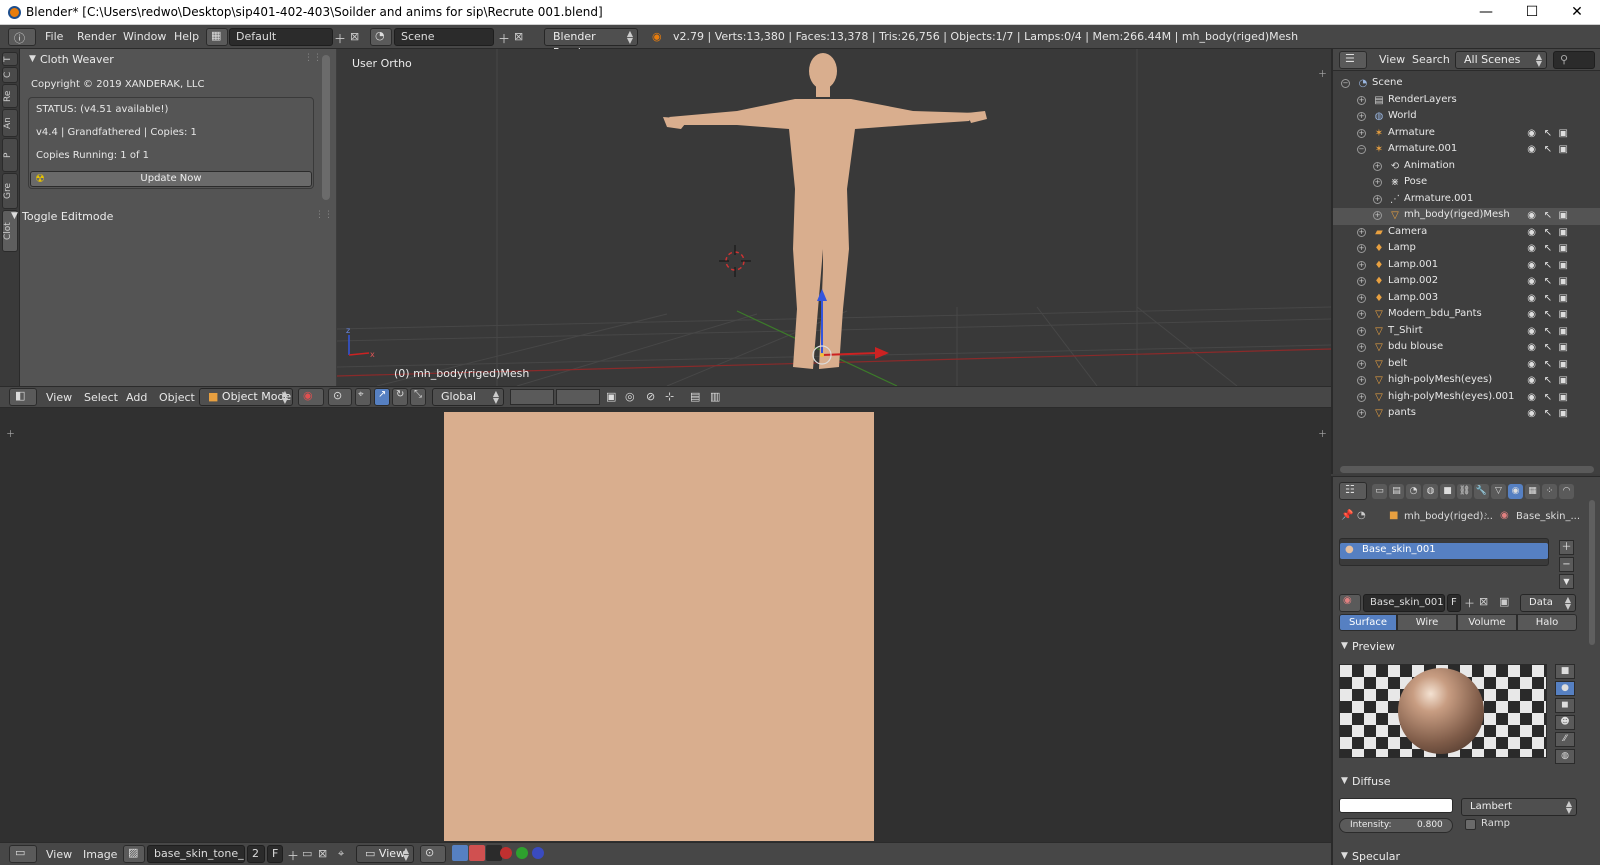  I want to click on outliner-row: + ♦ Lamp.002 ◉ ↖ ▣, so click(1466, 282).